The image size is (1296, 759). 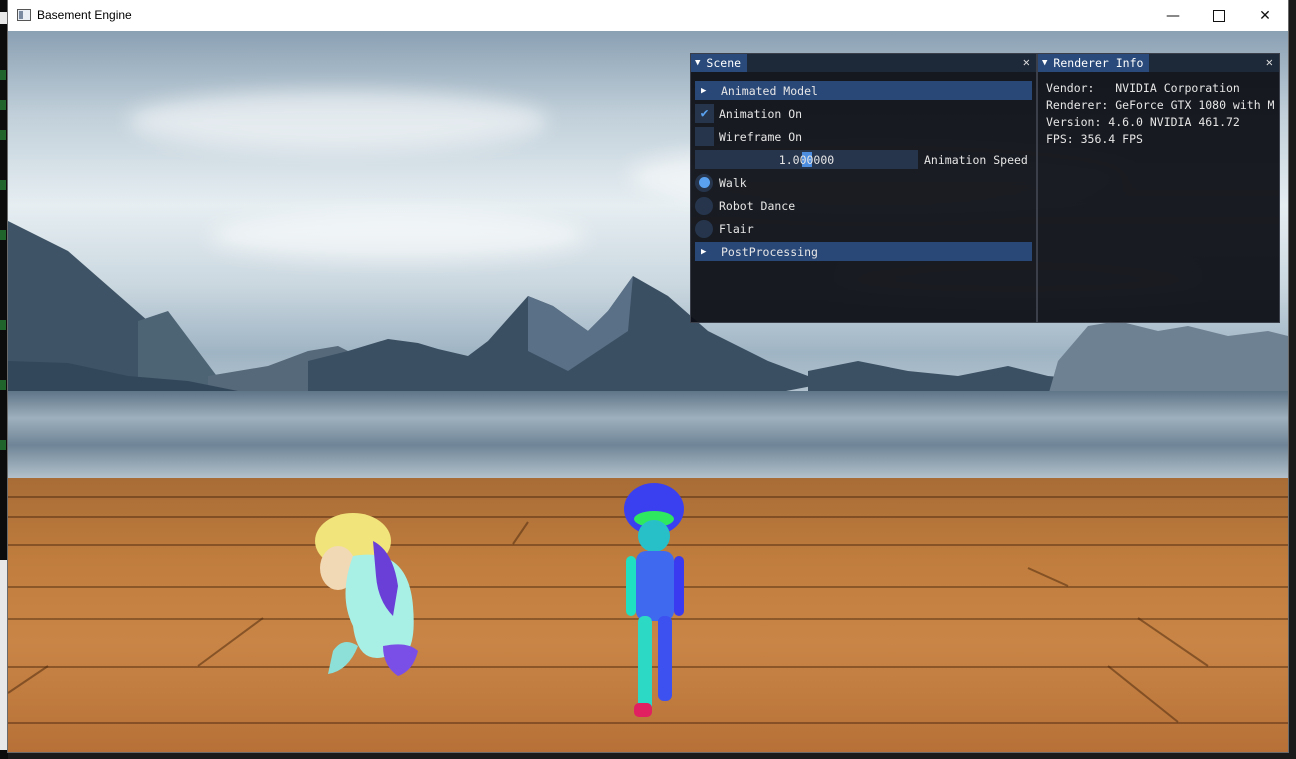 What do you see at coordinates (769, 90) in the screenshot?
I see `header-label: Animated Model` at bounding box center [769, 90].